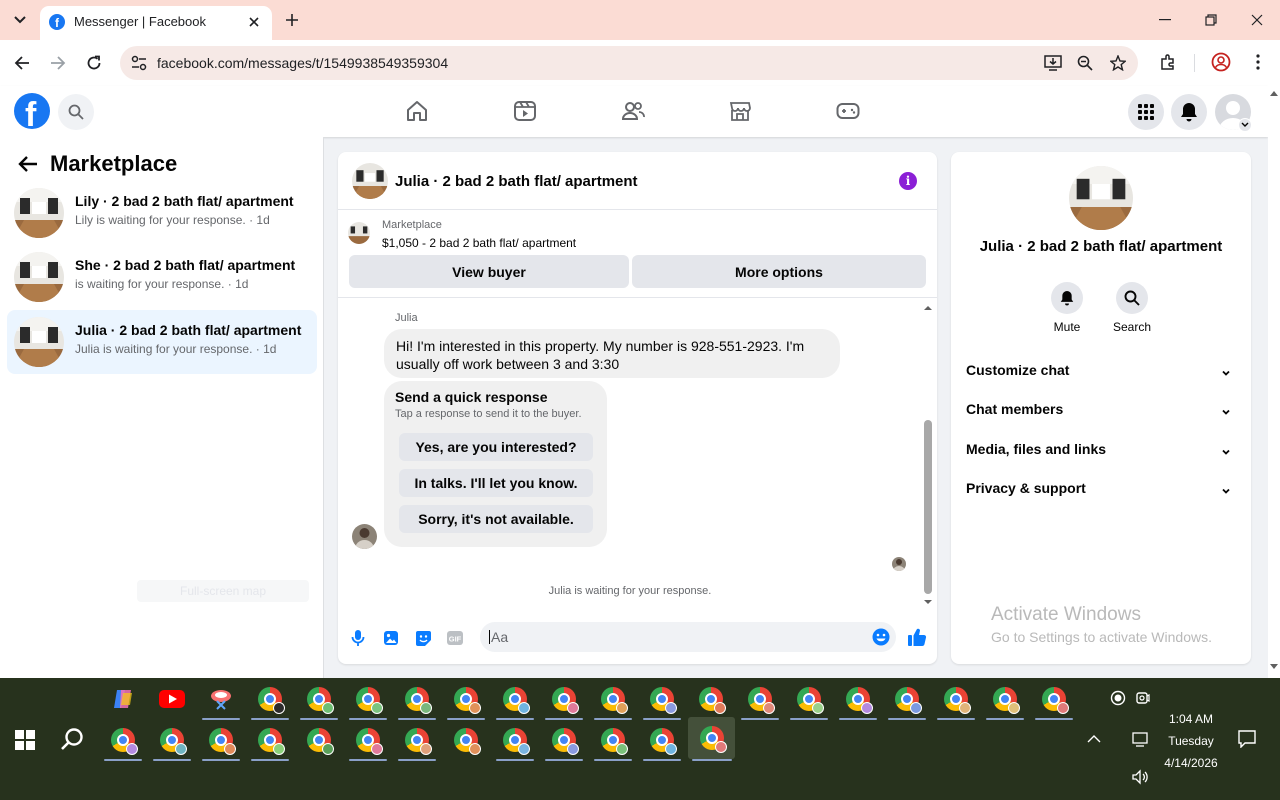  Describe the element at coordinates (1247, 739) in the screenshot. I see `notification-center-icon` at that location.